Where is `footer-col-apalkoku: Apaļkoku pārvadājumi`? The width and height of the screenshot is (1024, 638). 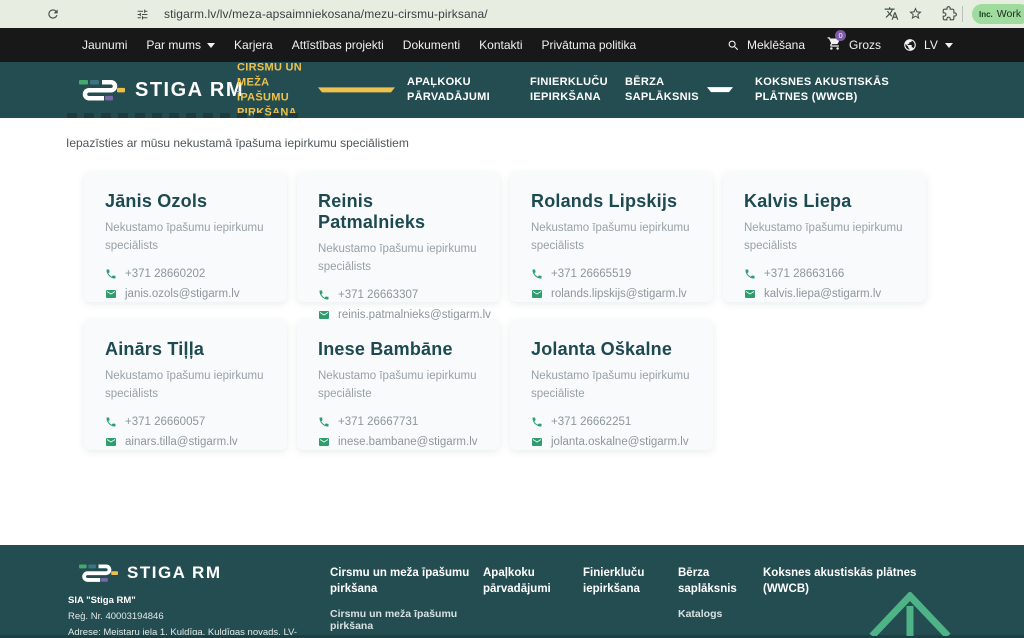
footer-col-apalkoku: Apaļkoku pārvadājumi is located at coordinates (528, 581).